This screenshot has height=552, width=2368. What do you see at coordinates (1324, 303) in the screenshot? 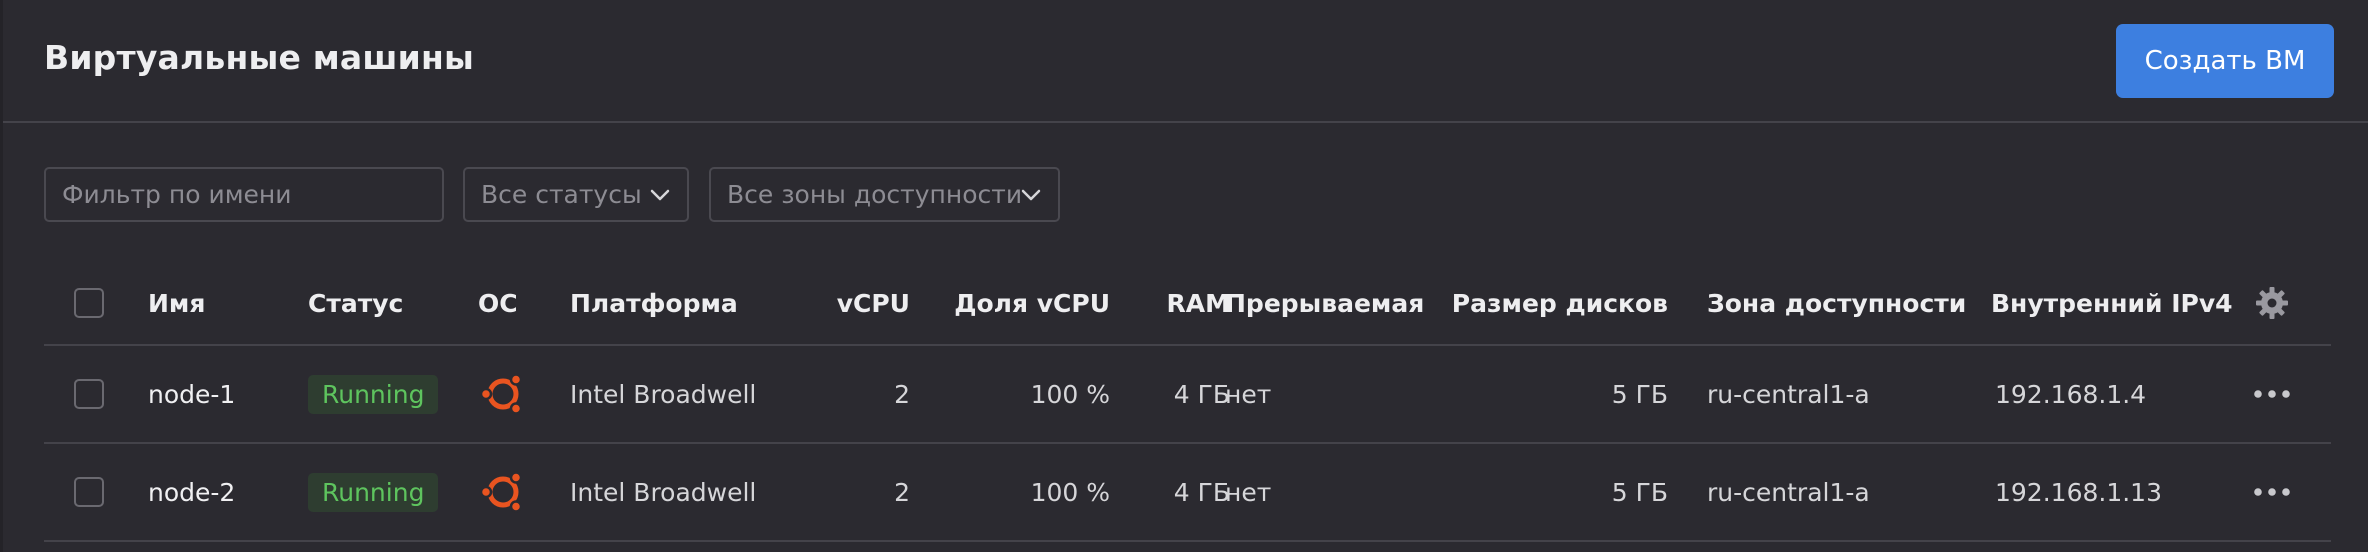
I see `column-header-preemptible: Прерываемая` at bounding box center [1324, 303].